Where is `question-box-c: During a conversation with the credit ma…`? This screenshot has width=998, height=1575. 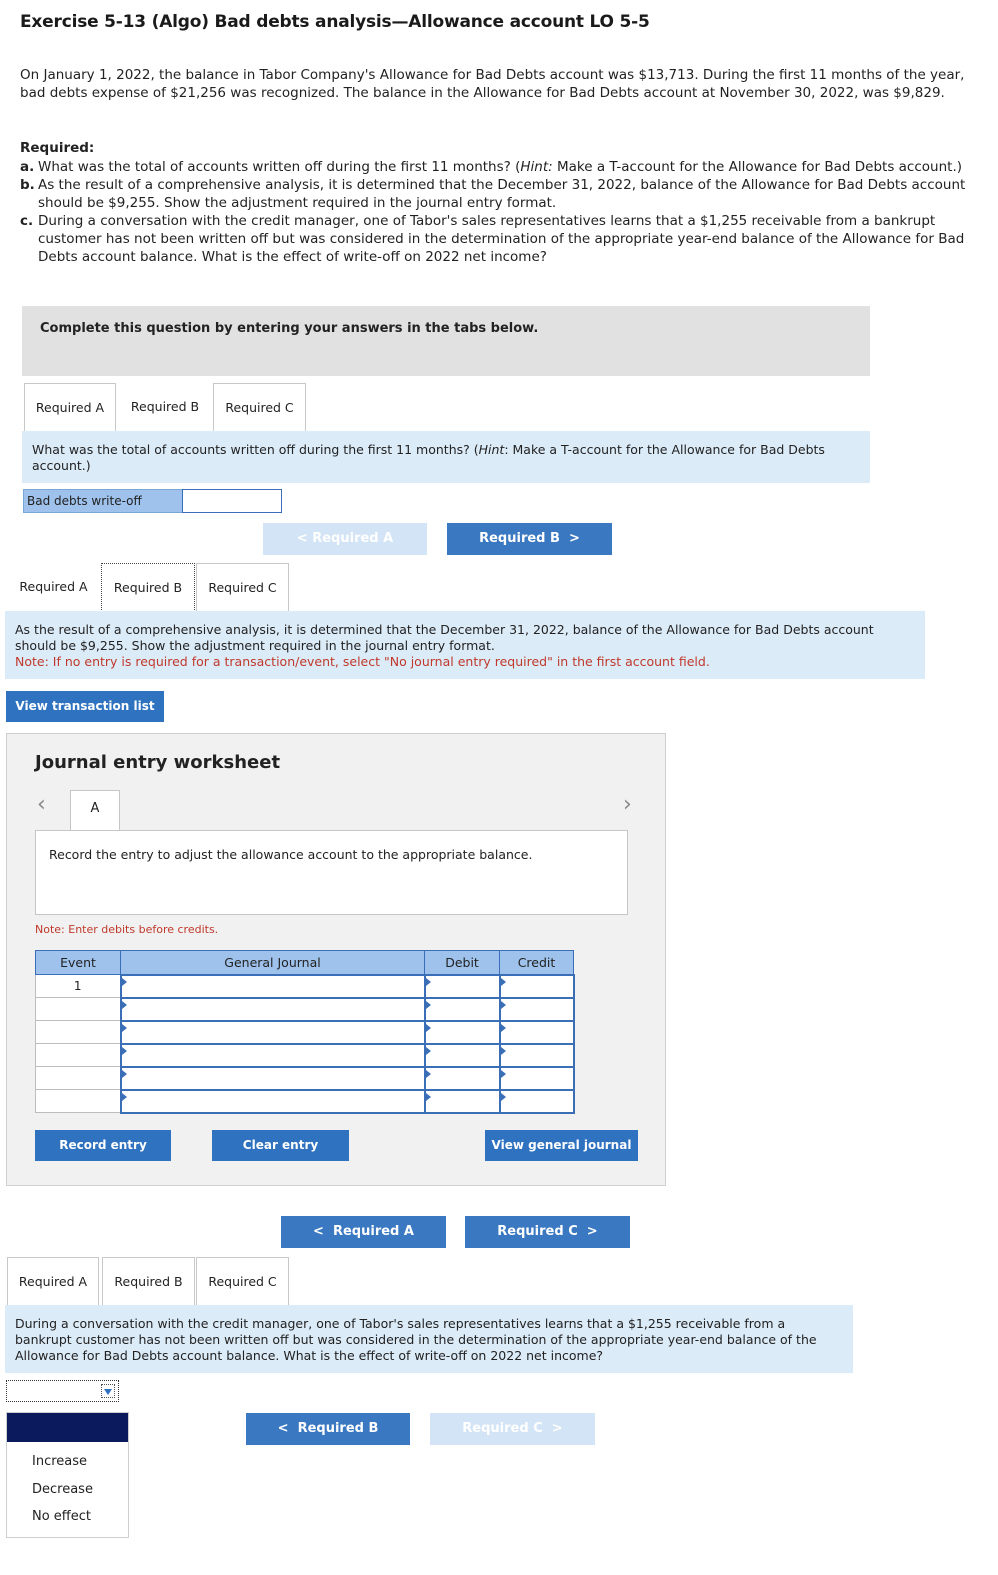
question-box-c: During a conversation with the credit ma… is located at coordinates (429, 1339).